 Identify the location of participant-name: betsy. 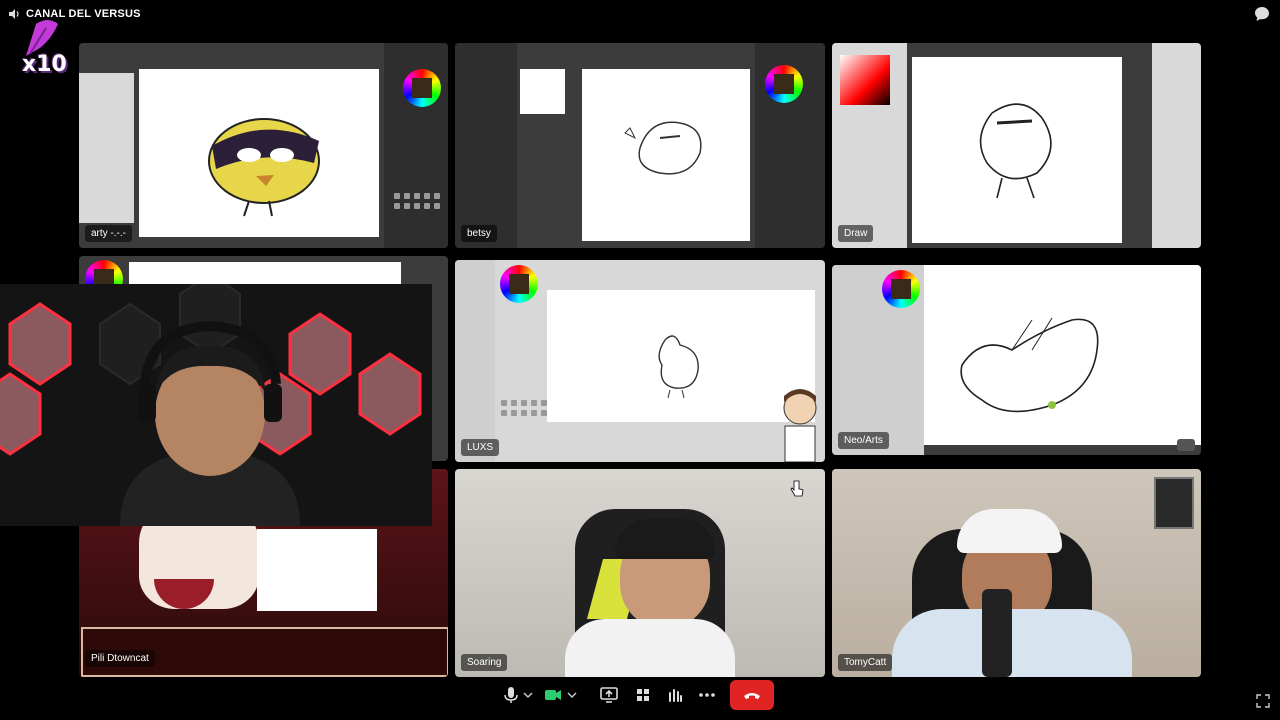
(479, 233).